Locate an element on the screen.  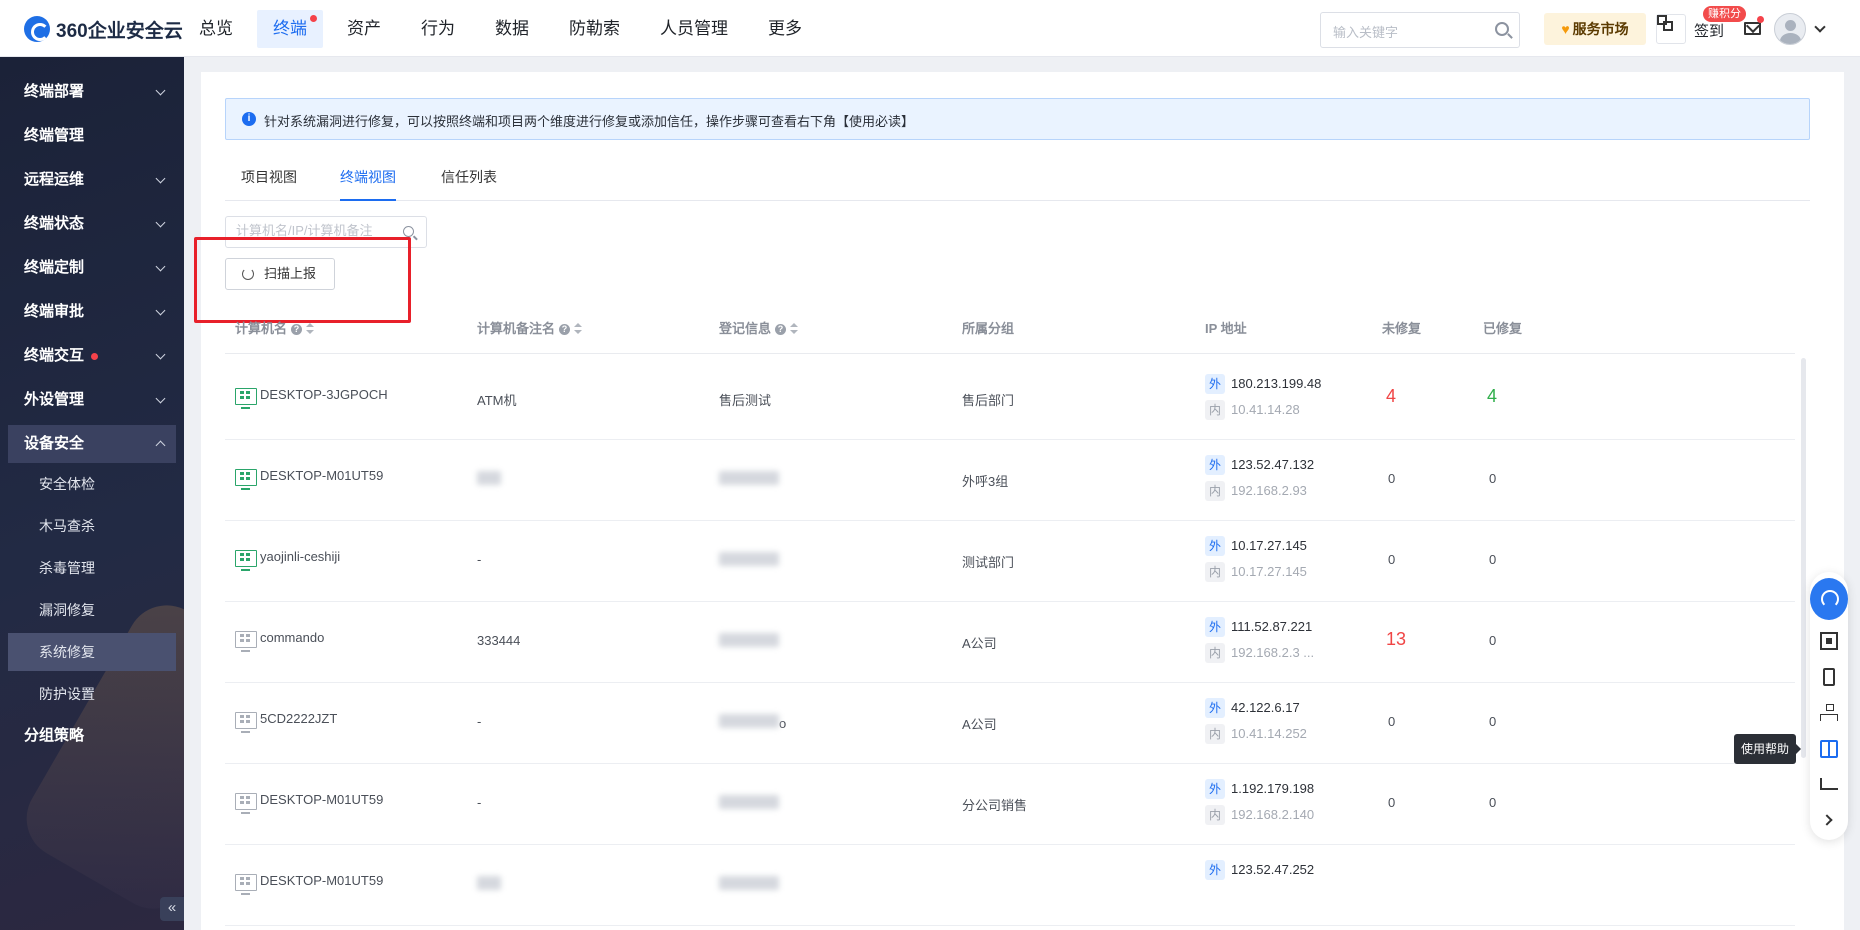
sidebar-subitem: 漏洞修复 is located at coordinates (92, 610).